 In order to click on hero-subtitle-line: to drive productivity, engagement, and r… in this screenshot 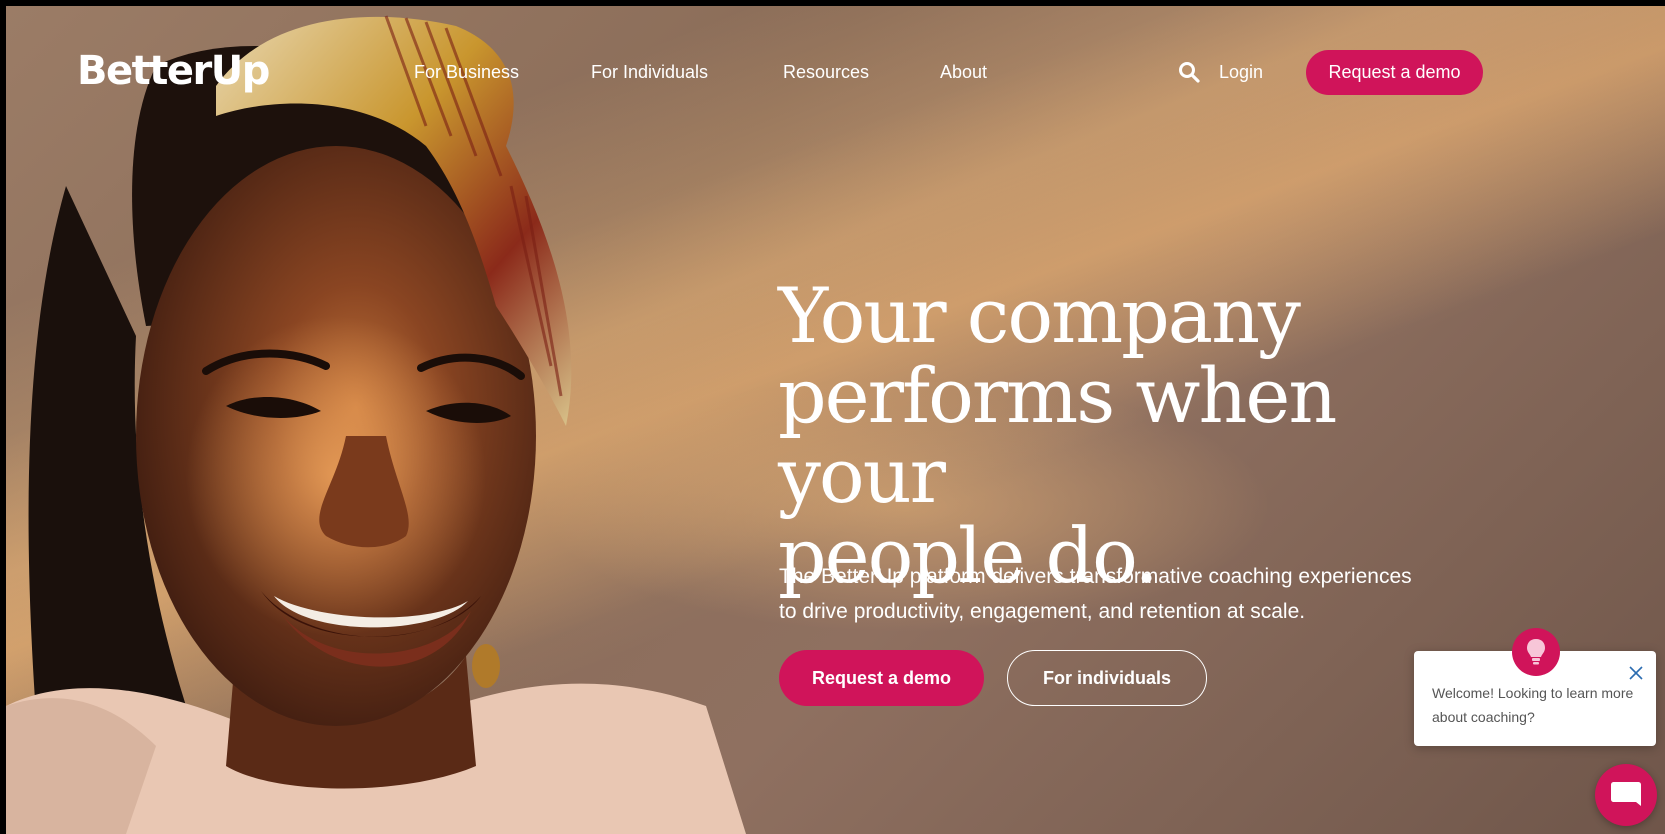, I will do `click(1042, 611)`.